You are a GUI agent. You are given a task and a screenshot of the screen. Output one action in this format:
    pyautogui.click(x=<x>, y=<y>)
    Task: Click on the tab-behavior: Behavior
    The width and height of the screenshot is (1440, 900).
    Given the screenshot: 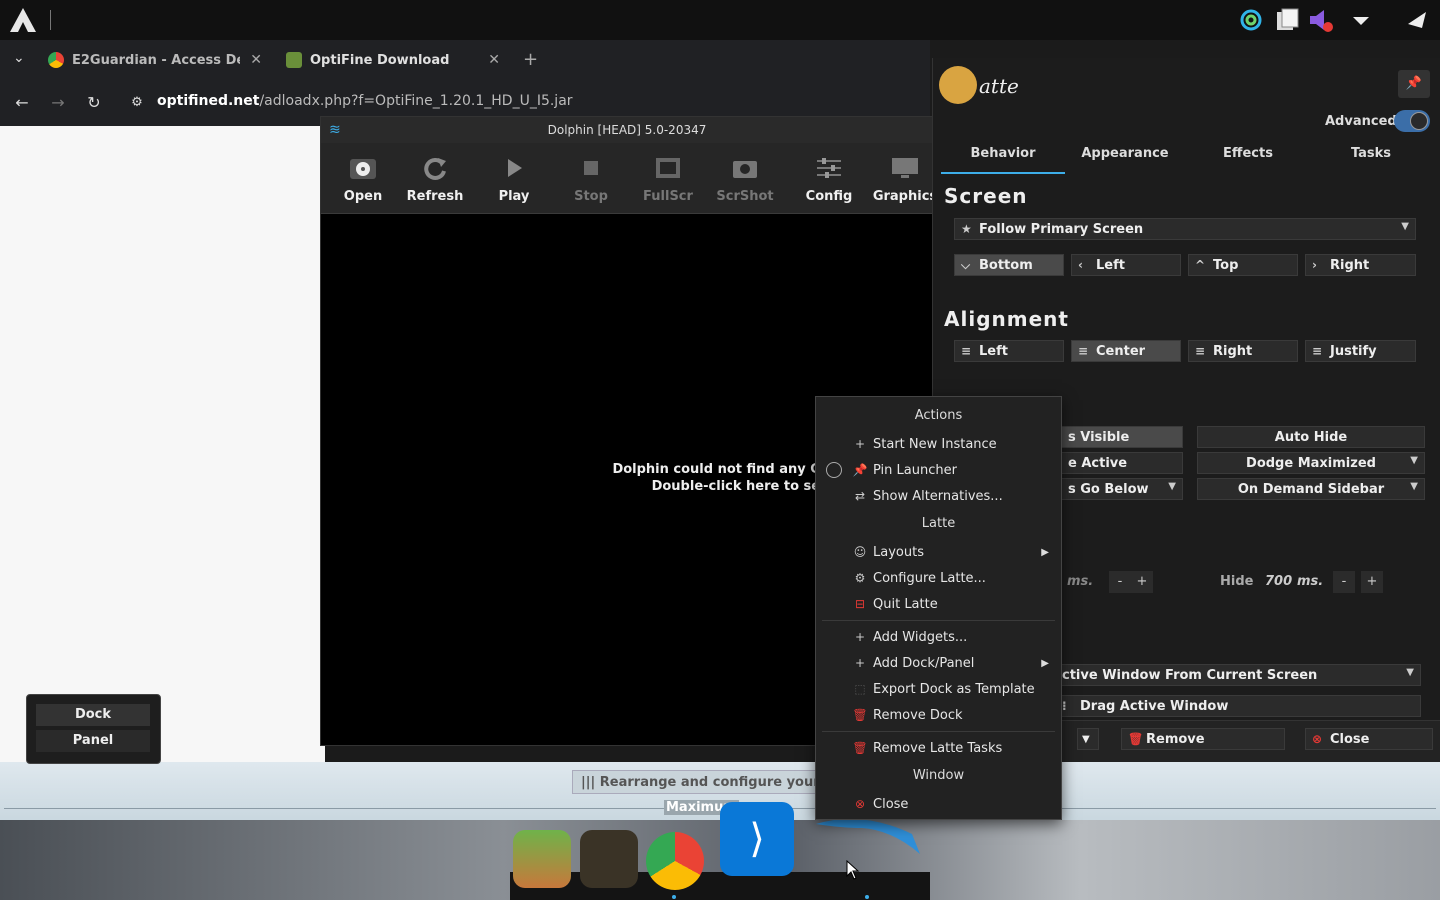 What is the action you would take?
    pyautogui.click(x=1003, y=160)
    